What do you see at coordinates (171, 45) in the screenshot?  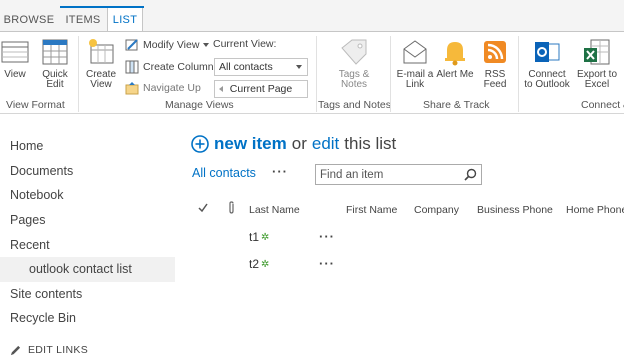 I see `modify-view-label: Modify View` at bounding box center [171, 45].